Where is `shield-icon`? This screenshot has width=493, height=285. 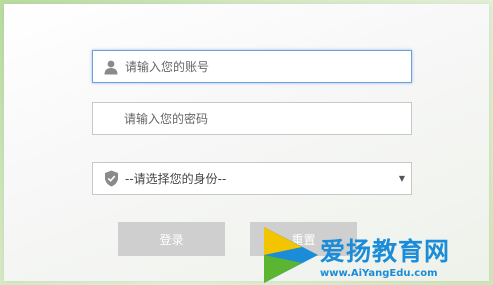 shield-icon is located at coordinates (111, 179).